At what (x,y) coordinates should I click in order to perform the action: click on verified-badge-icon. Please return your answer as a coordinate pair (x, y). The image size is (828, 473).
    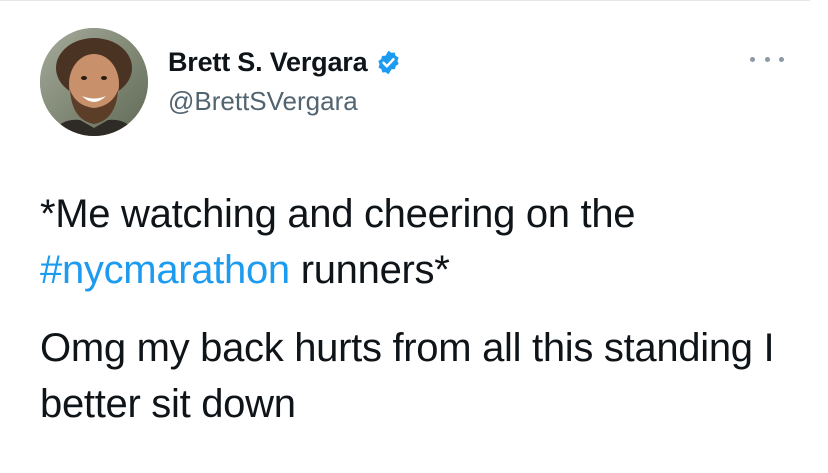
    Looking at the image, I should click on (388, 62).